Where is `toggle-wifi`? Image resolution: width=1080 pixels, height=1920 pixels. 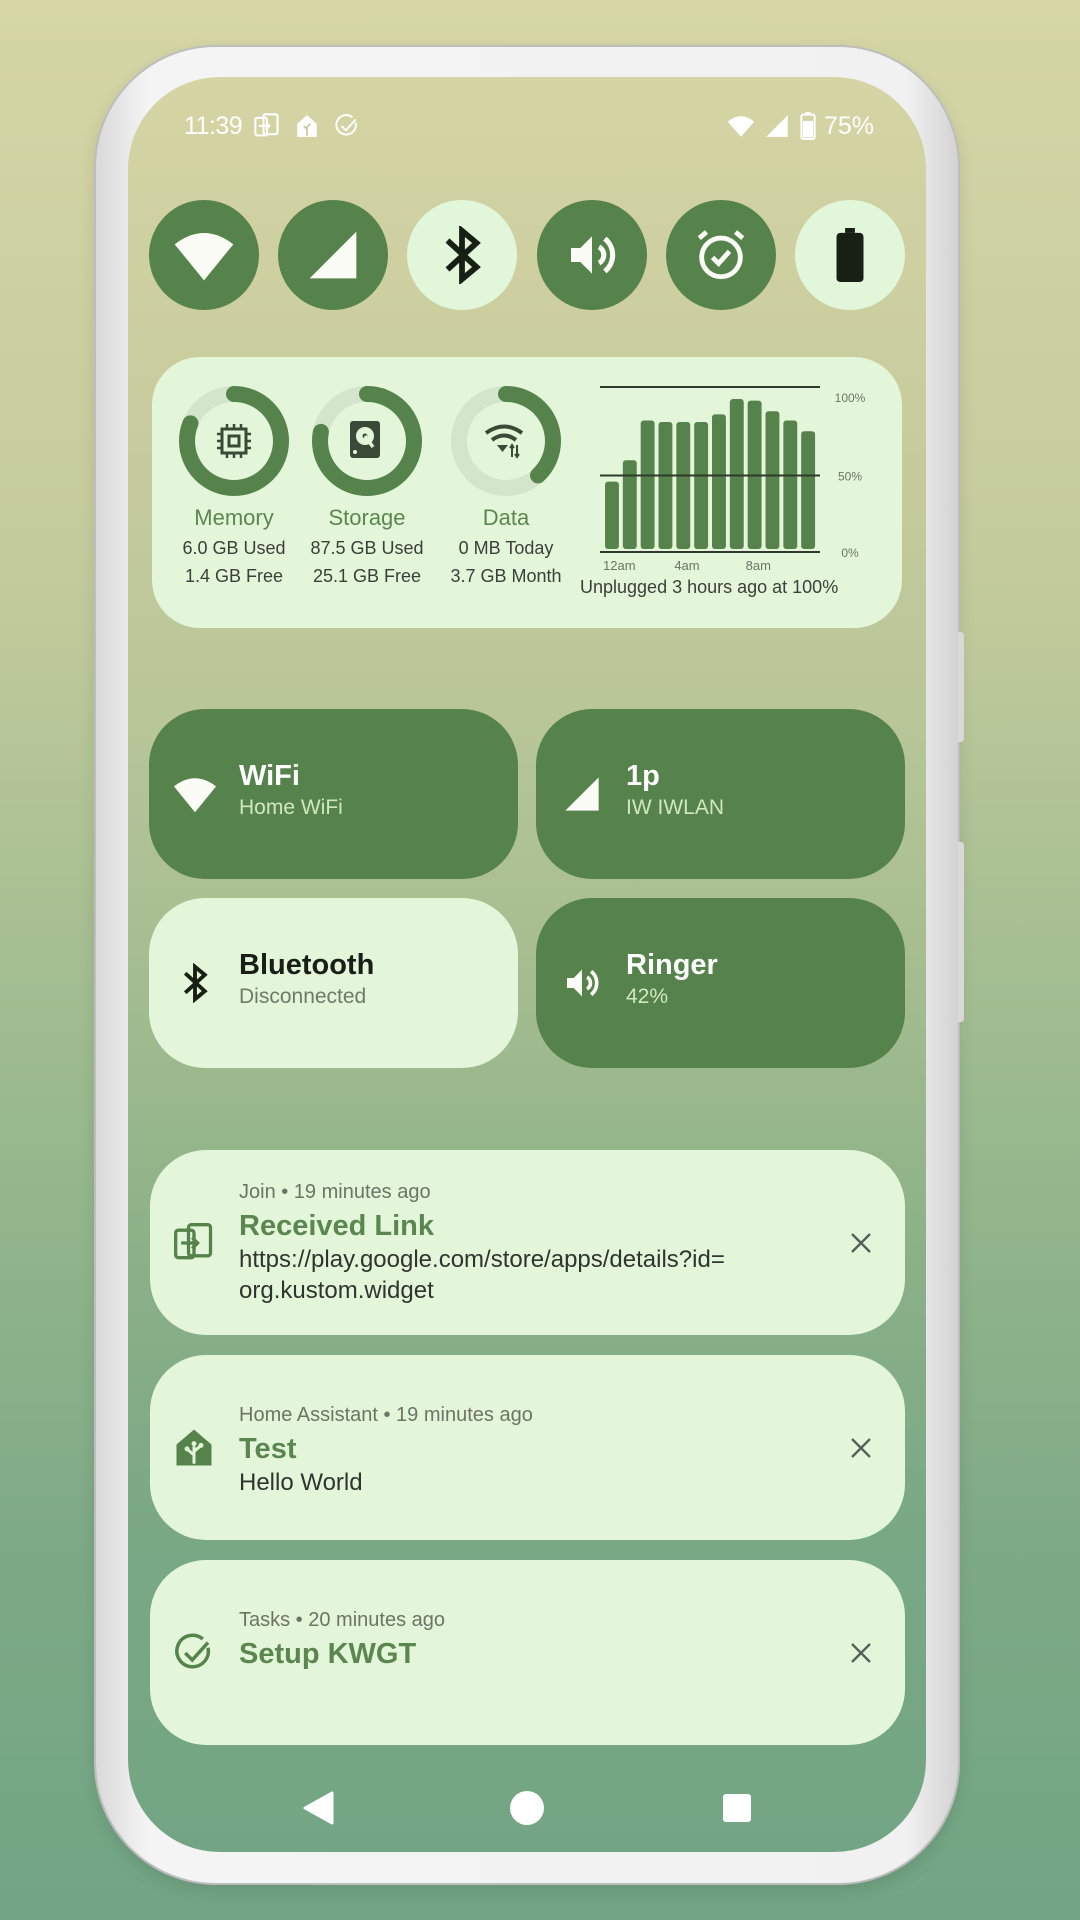 toggle-wifi is located at coordinates (204, 255).